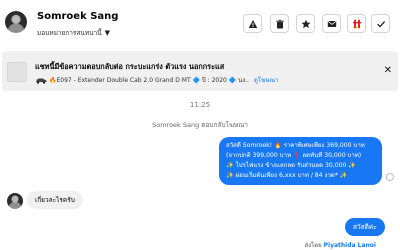 This screenshot has height=250, width=400. What do you see at coordinates (17, 72) in the screenshot?
I see `ad-thumbnail` at bounding box center [17, 72].